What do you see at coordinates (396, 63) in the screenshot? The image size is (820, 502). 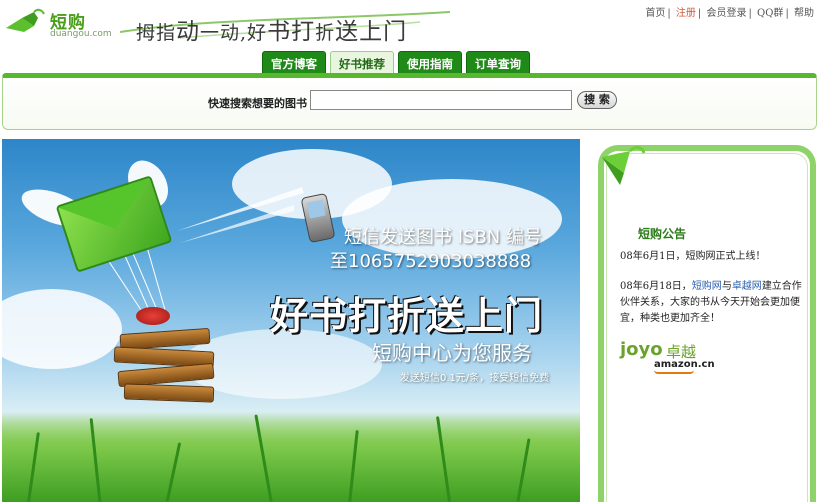 I see `main-tabs: 官方博客 好书推荐 使用指南 订单查询` at bounding box center [396, 63].